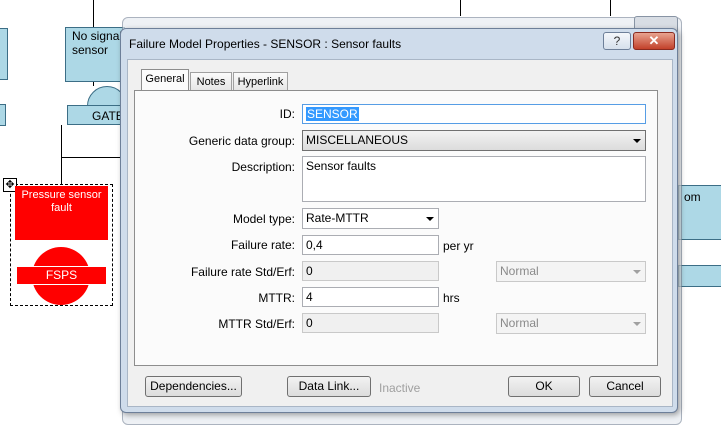 The width and height of the screenshot is (721, 437). Describe the element at coordinates (242, 272) in the screenshot. I see `failure-rate-std-label: Failure rate Std/Erf:` at that location.